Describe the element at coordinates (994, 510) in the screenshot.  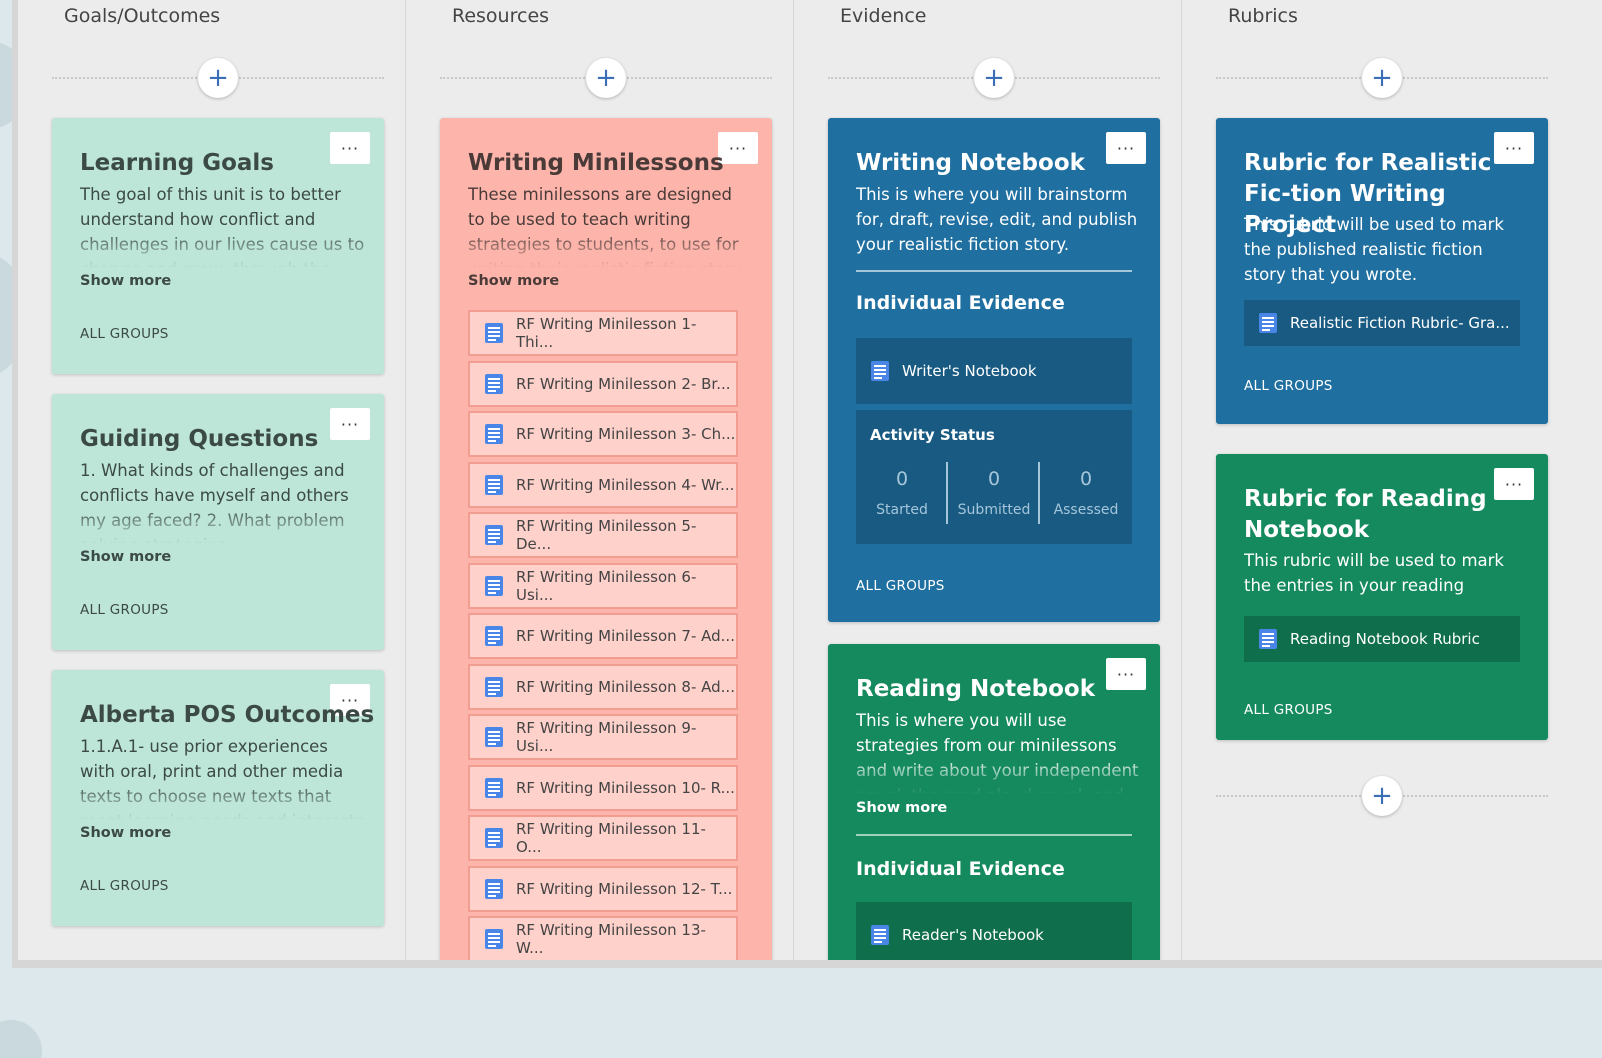
I see `stat-label: Submitted` at that location.